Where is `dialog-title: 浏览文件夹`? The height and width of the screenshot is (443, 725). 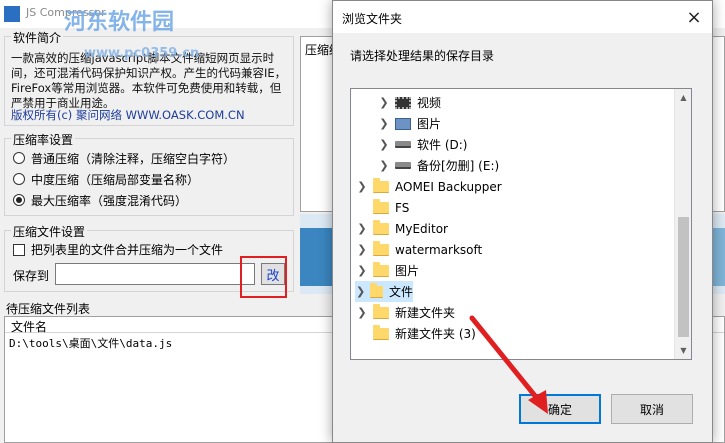
dialog-title: 浏览文件夹 is located at coordinates (372, 19).